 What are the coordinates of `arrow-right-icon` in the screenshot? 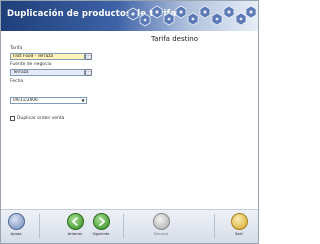 It's located at (101, 221).